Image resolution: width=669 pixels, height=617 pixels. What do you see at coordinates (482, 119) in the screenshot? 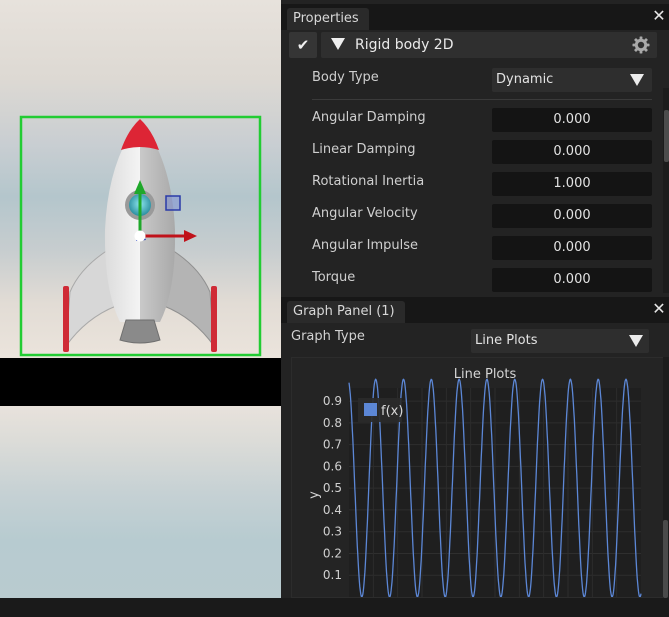
I see `angular-damping-row: Angular Damping 0.000` at bounding box center [482, 119].